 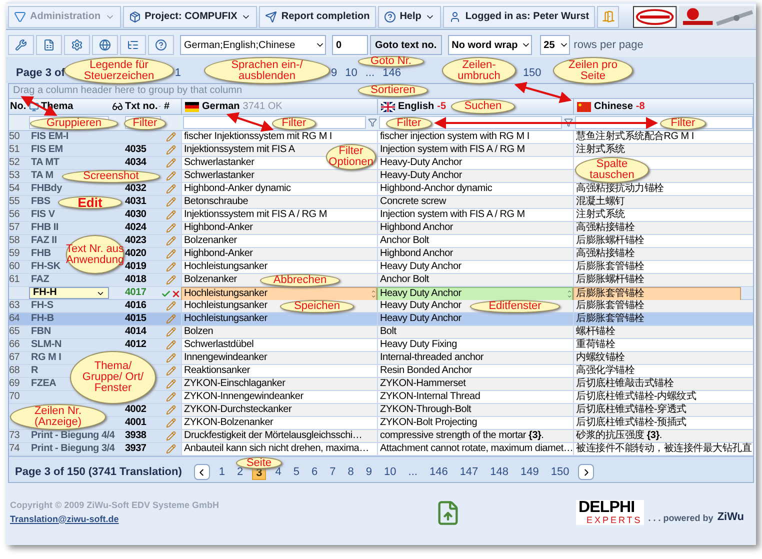 What do you see at coordinates (136, 436) in the screenshot?
I see `text-number: 3938` at bounding box center [136, 436].